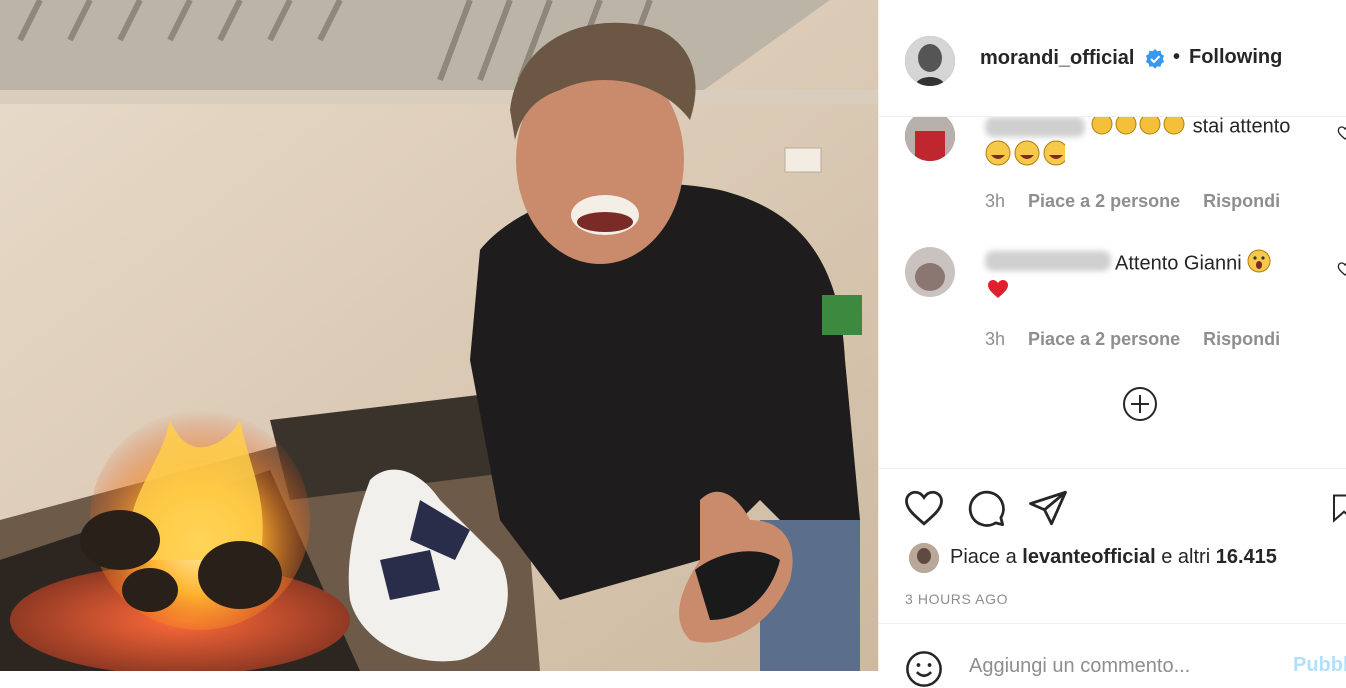  I want to click on comment-text: Attento Gianni, so click(1193, 264).